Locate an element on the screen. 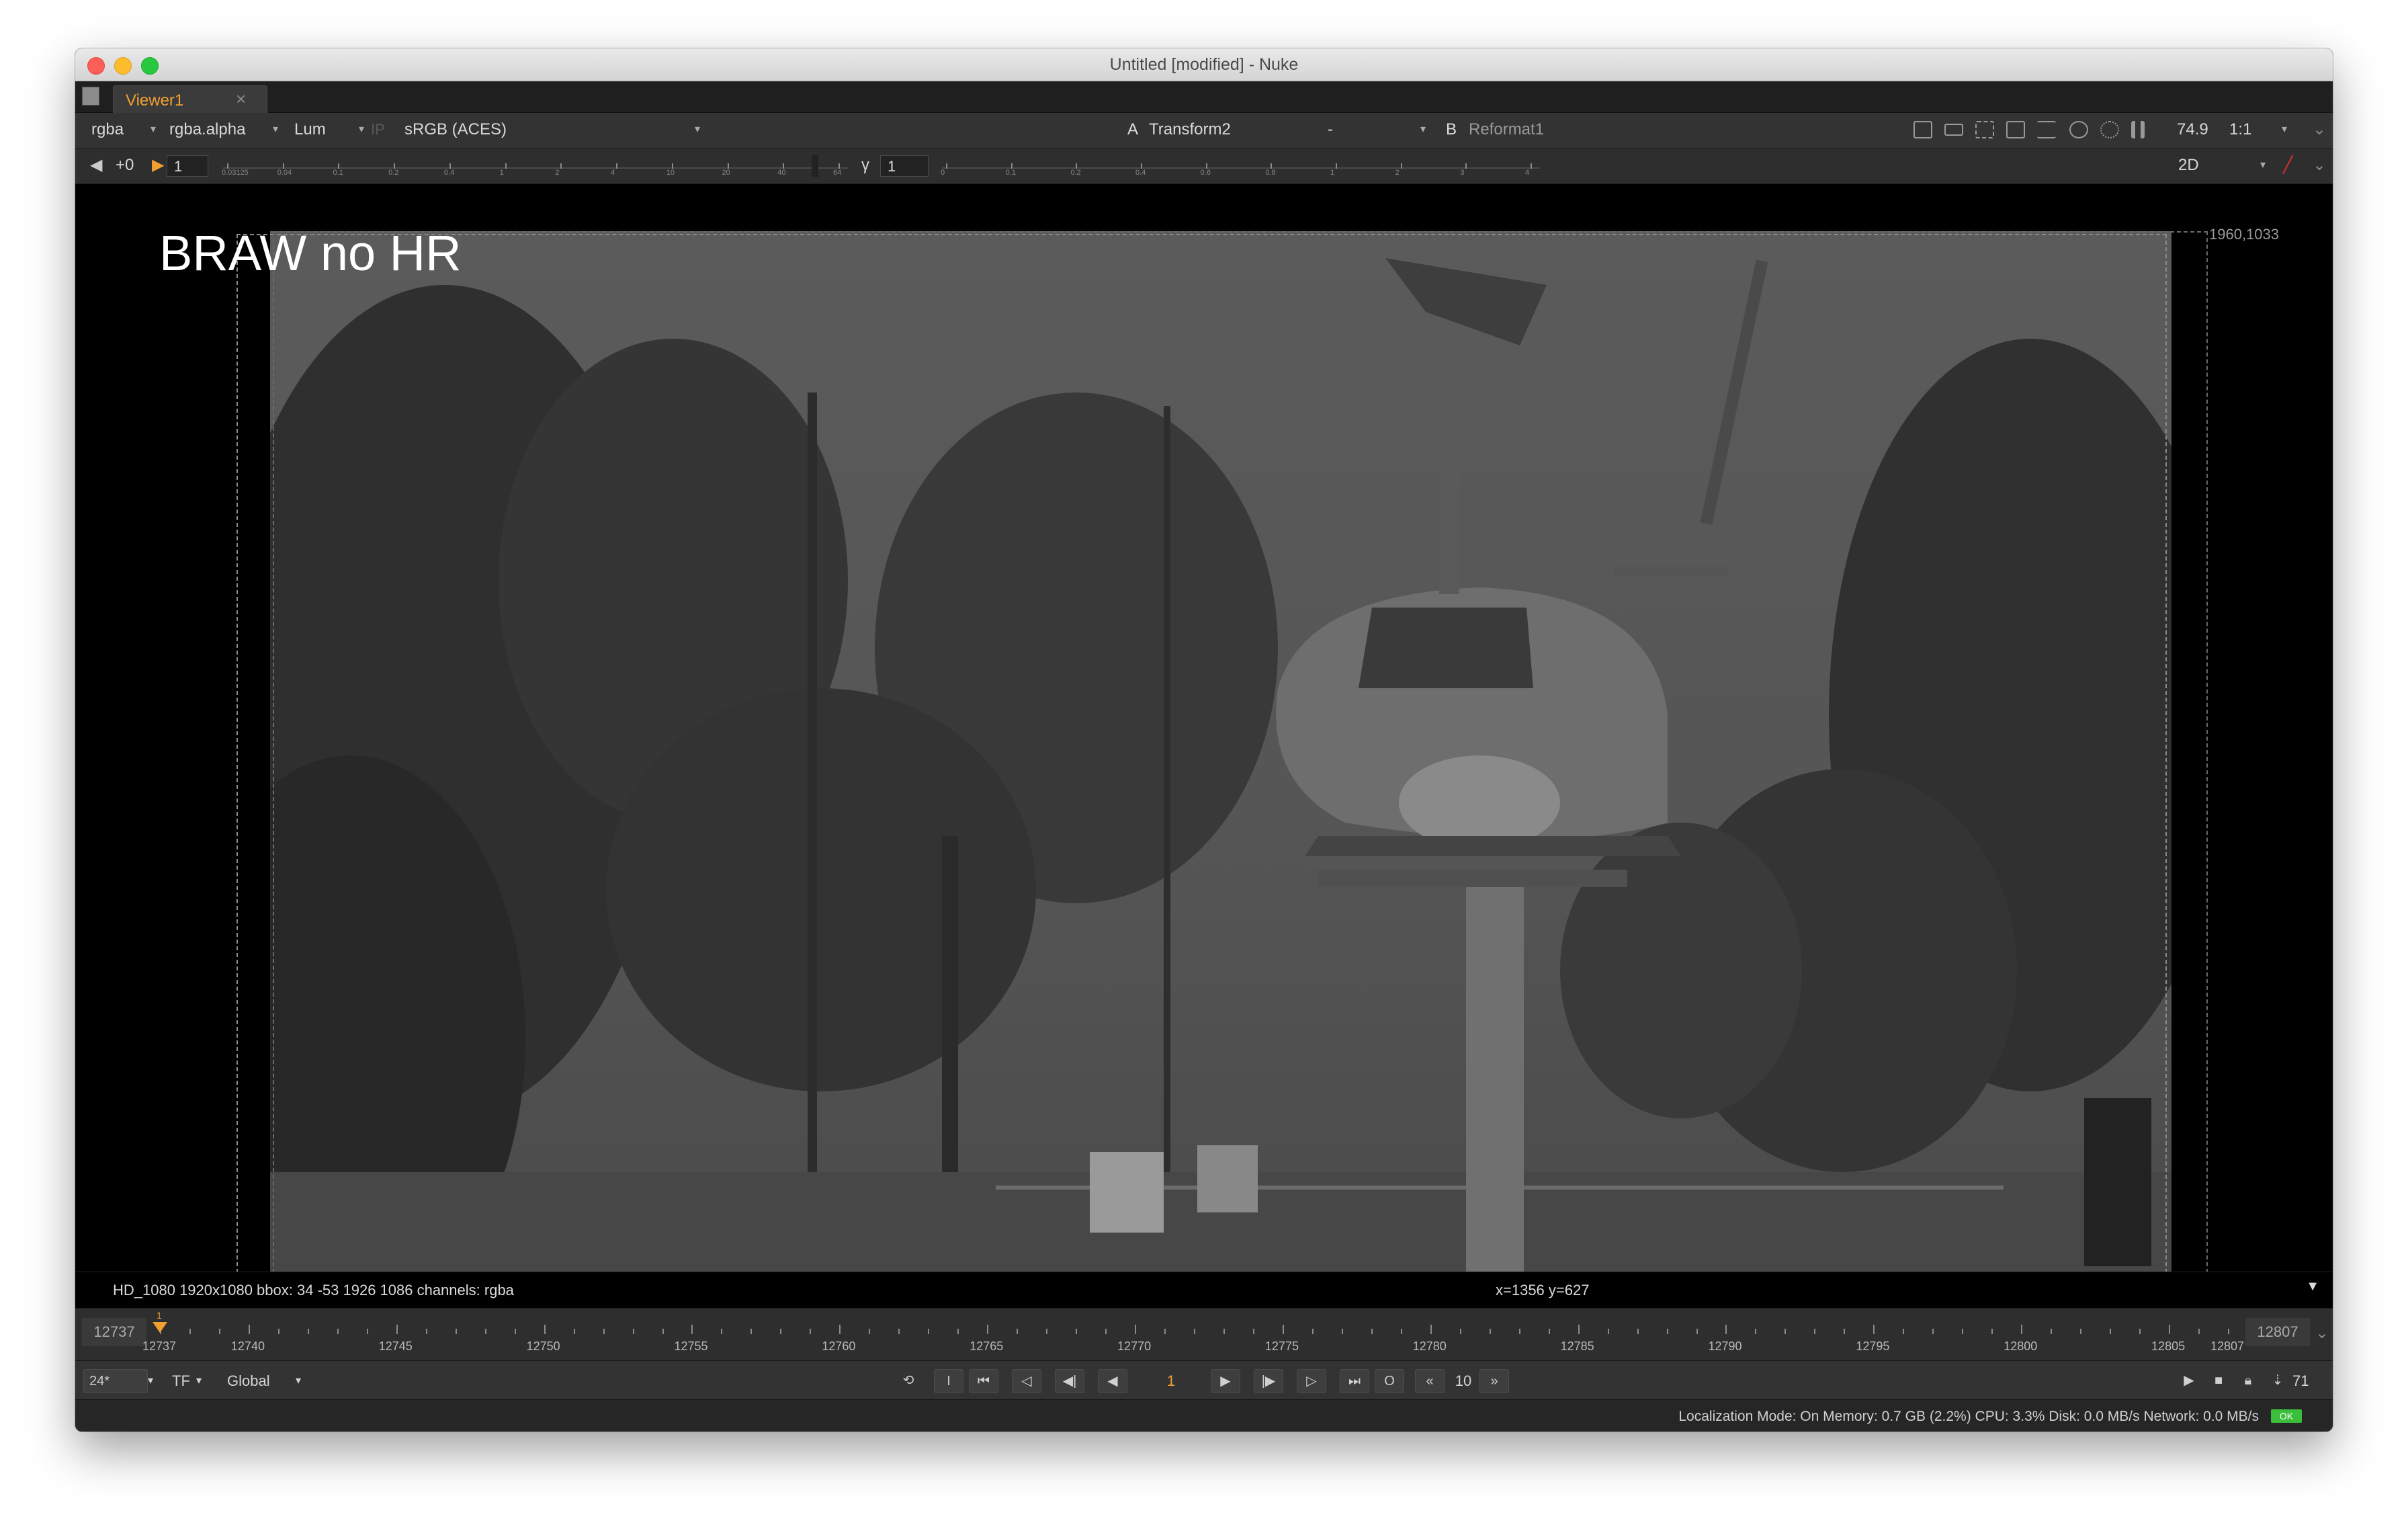 The width and height of the screenshot is (2408, 1531). overlay-icon is located at coordinates (2015, 129).